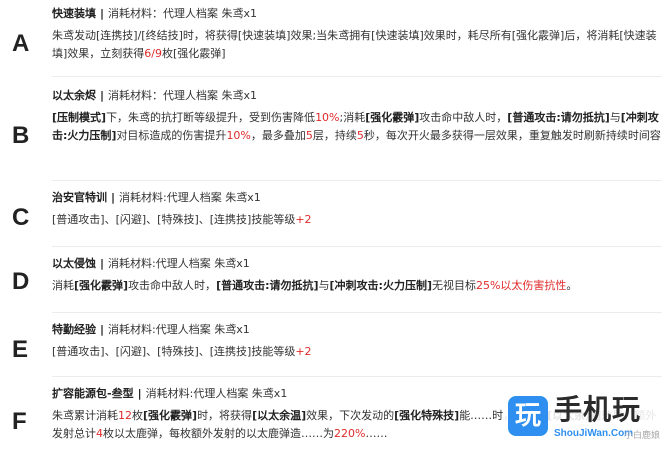  I want to click on highlight-value: 220%, so click(350, 433).